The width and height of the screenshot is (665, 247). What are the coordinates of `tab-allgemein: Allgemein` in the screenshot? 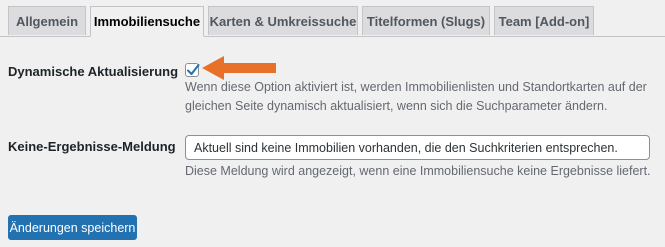 It's located at (47, 20).